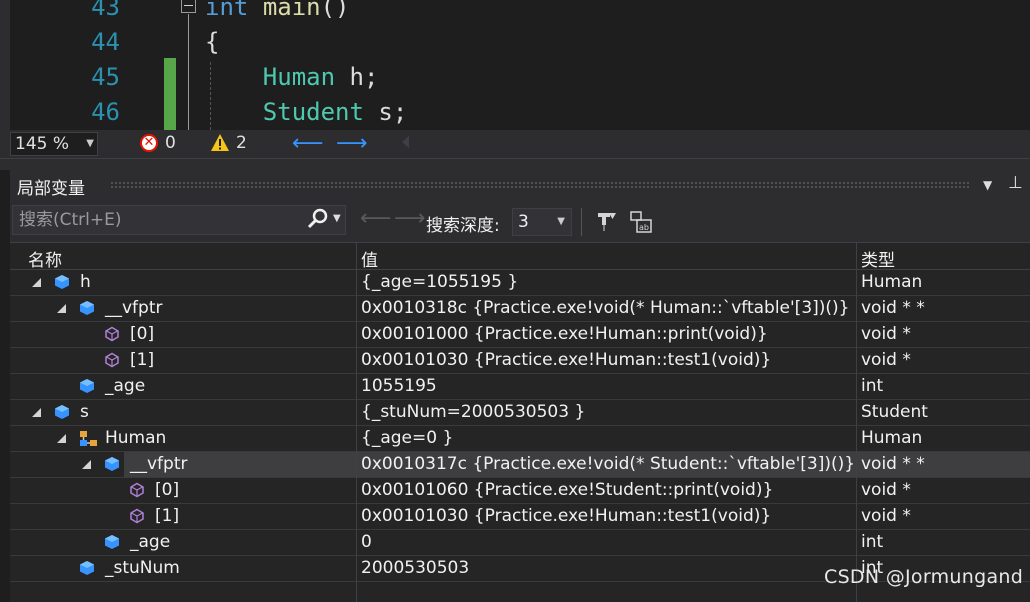 The image size is (1030, 602). What do you see at coordinates (1015, 183) in the screenshot?
I see `pin-icon: ⊥` at bounding box center [1015, 183].